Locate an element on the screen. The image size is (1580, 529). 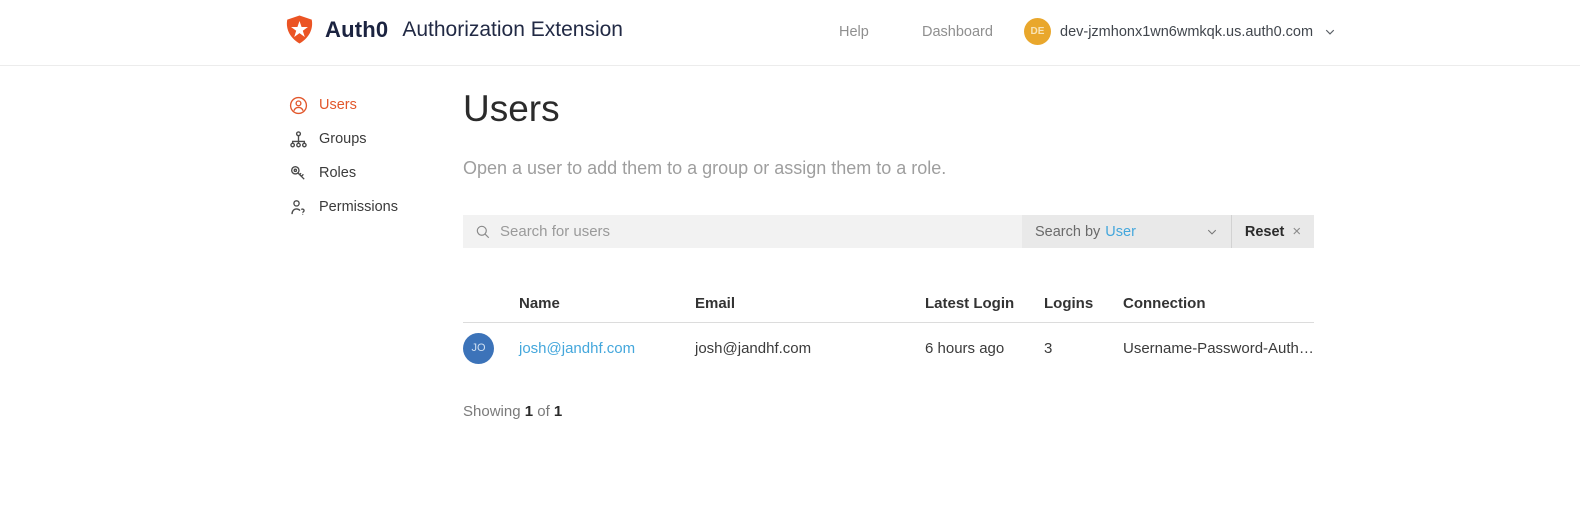
user-circle-icon is located at coordinates (298, 105).